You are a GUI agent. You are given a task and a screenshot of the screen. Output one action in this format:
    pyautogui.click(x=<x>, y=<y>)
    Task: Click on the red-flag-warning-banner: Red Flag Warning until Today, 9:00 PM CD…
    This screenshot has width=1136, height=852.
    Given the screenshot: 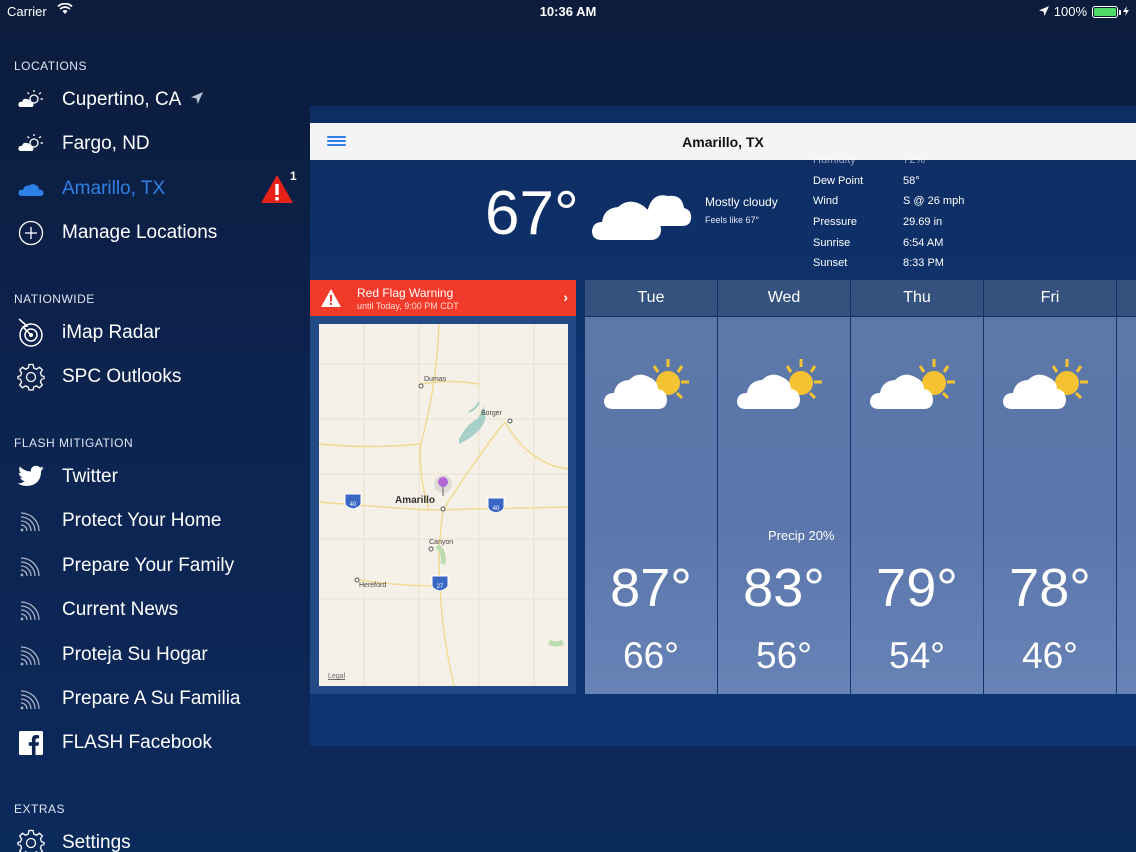 What is the action you would take?
    pyautogui.click(x=443, y=298)
    